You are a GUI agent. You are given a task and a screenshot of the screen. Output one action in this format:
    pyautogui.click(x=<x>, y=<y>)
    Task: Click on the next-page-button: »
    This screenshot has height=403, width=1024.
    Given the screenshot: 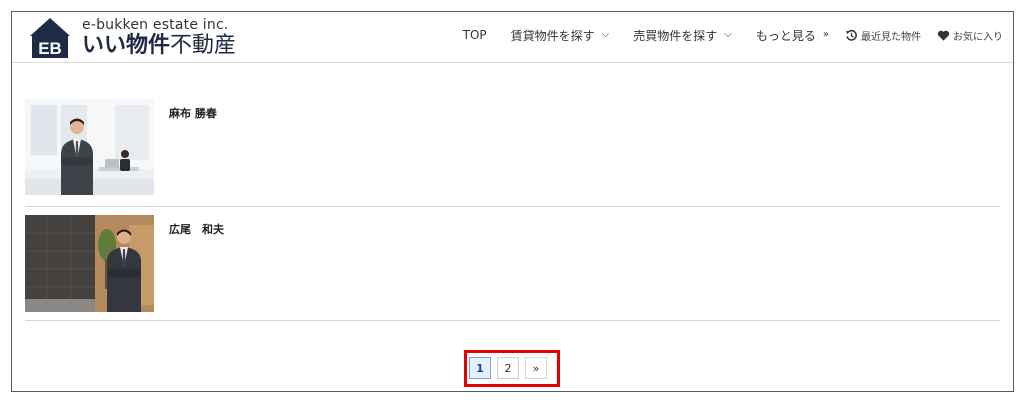 What is the action you would take?
    pyautogui.click(x=536, y=368)
    